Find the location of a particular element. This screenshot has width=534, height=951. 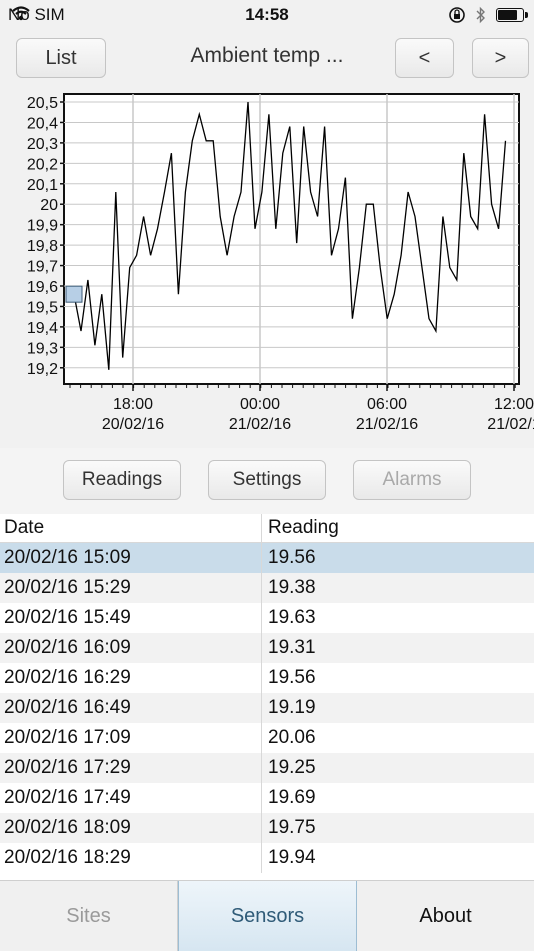

bluetooth-icon is located at coordinates (480, 15).